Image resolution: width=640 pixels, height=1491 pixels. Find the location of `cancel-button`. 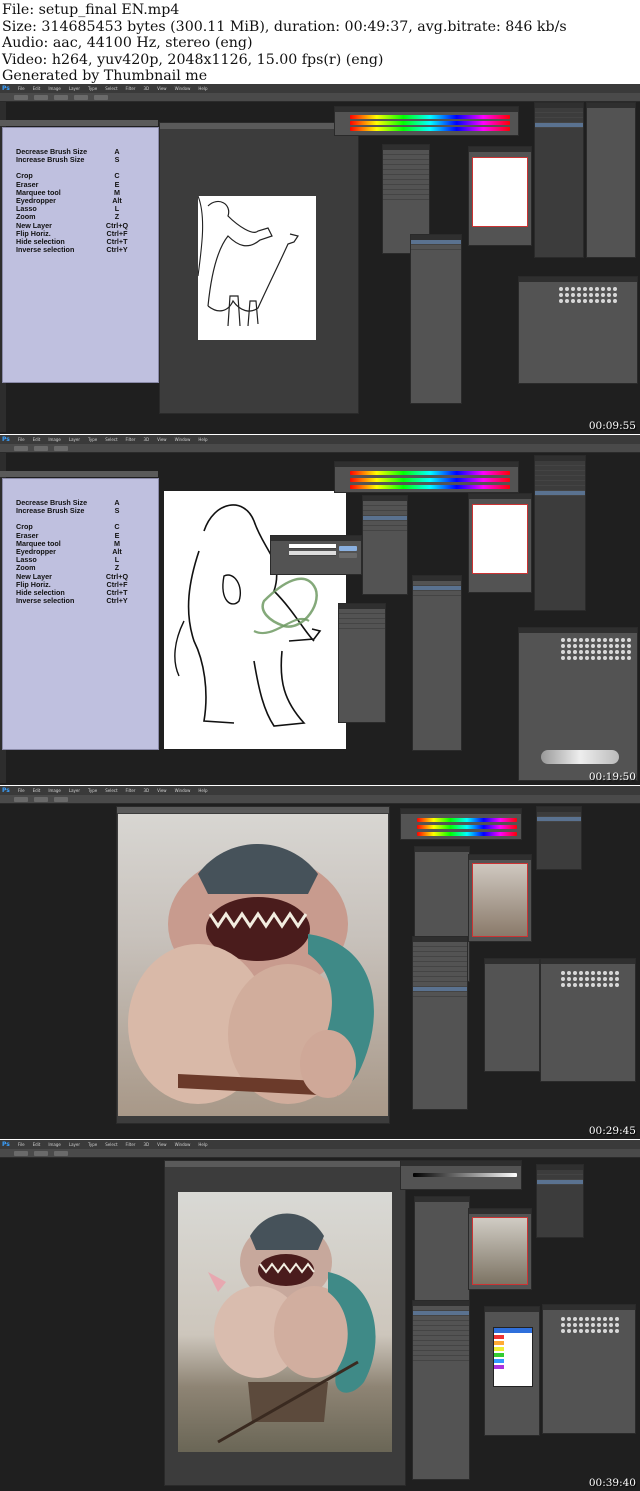

cancel-button is located at coordinates (348, 555).